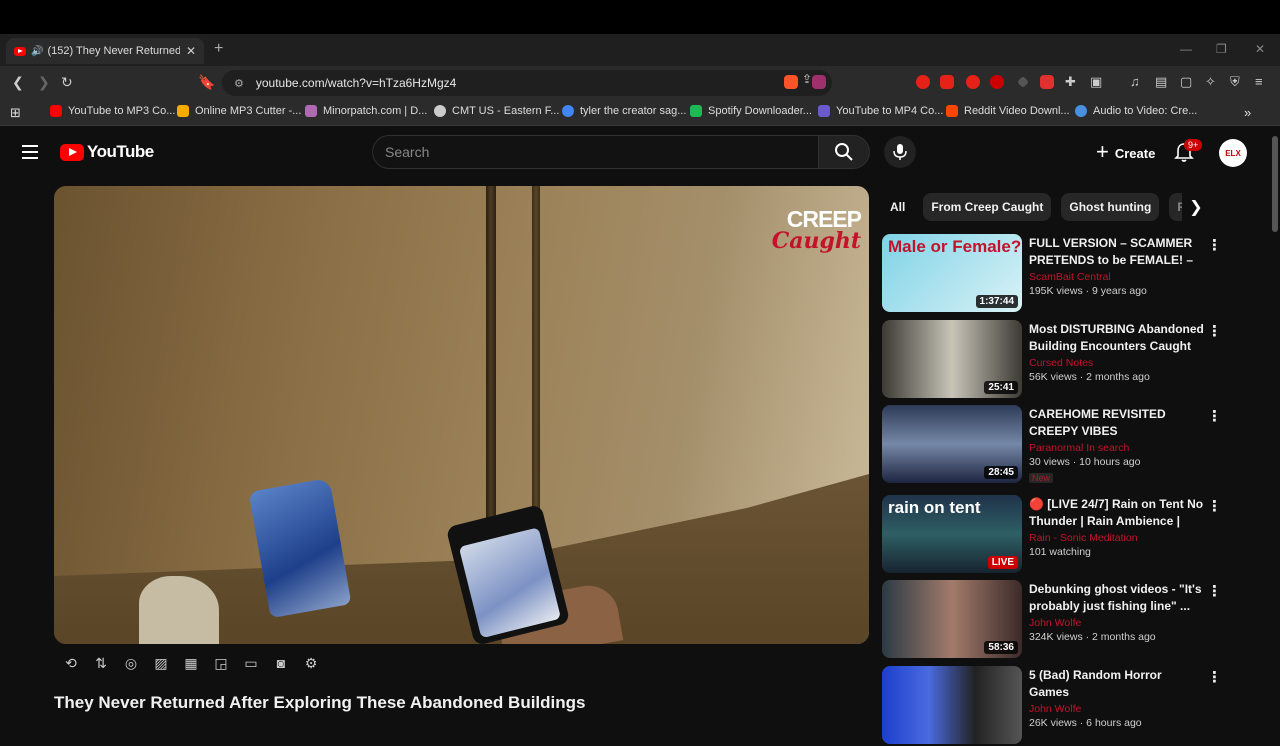 The height and width of the screenshot is (746, 1280). What do you see at coordinates (1041, 478) in the screenshot?
I see `new-badge: New` at bounding box center [1041, 478].